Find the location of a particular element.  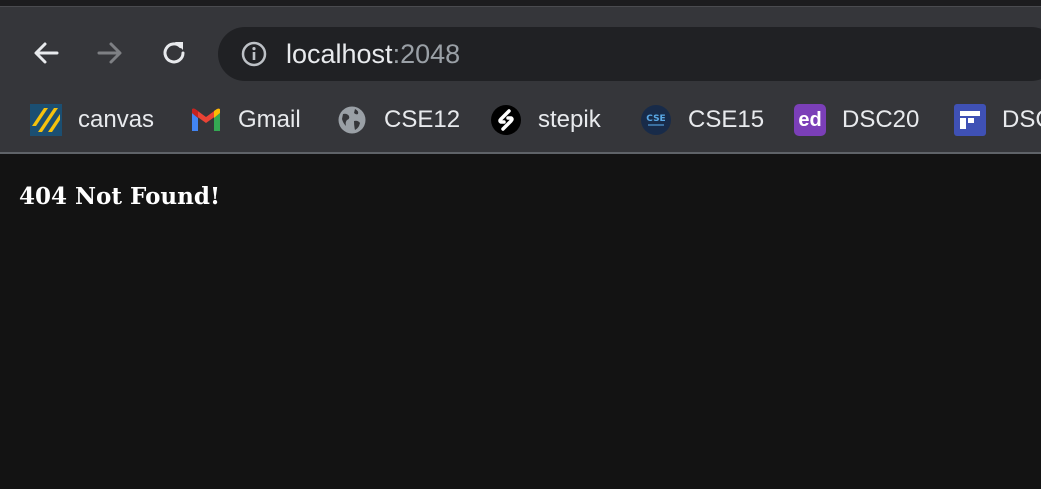

bookmark-gmail: Gmail is located at coordinates (245, 120).